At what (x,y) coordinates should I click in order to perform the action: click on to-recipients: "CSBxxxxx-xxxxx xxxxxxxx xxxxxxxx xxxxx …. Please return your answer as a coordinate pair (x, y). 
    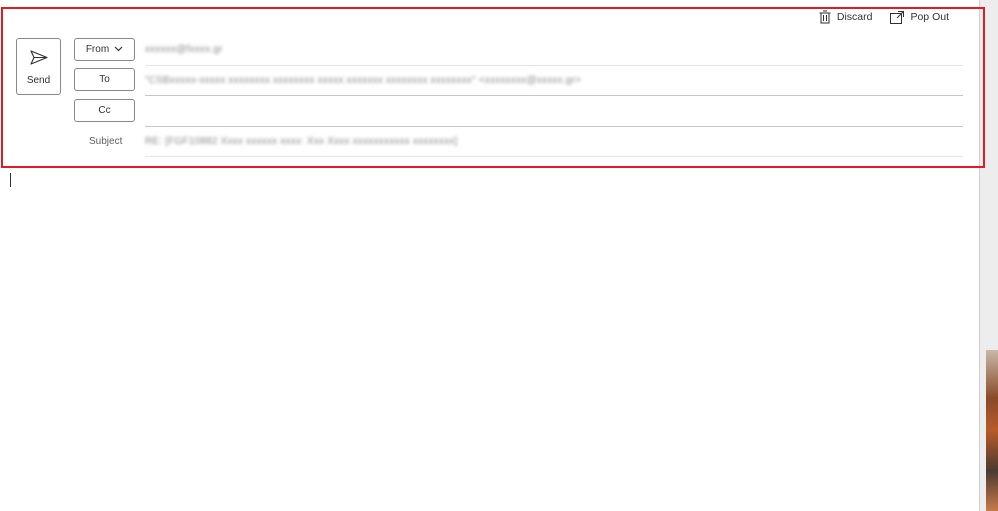
    Looking at the image, I should click on (363, 80).